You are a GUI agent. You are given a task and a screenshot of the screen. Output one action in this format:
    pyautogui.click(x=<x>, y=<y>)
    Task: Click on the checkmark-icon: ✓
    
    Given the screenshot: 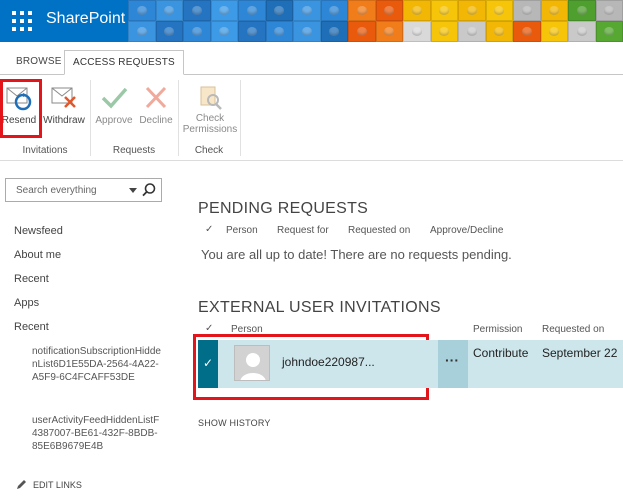 What is the action you would take?
    pyautogui.click(x=208, y=363)
    